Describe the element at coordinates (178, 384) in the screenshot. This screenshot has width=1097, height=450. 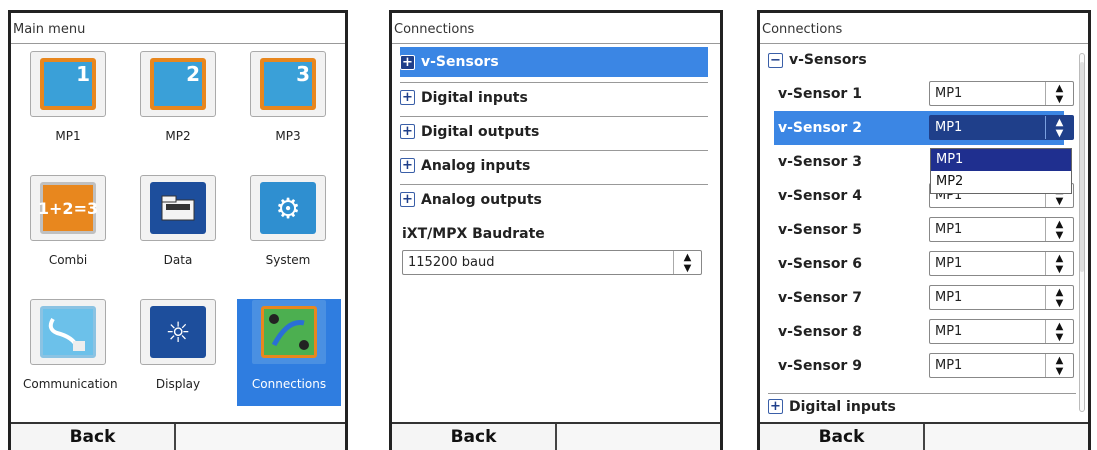
I see `tile-label: Display` at that location.